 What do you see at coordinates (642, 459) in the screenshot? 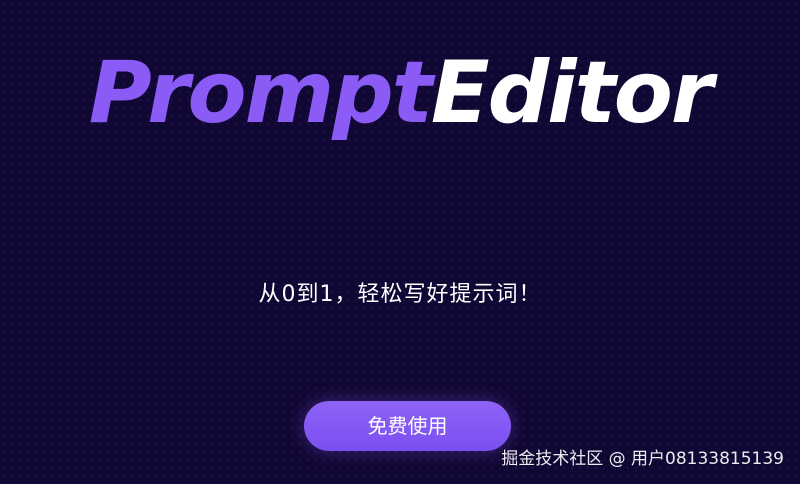
I see `watermark-text: 掘金技术社区 @ 用户08133815139` at bounding box center [642, 459].